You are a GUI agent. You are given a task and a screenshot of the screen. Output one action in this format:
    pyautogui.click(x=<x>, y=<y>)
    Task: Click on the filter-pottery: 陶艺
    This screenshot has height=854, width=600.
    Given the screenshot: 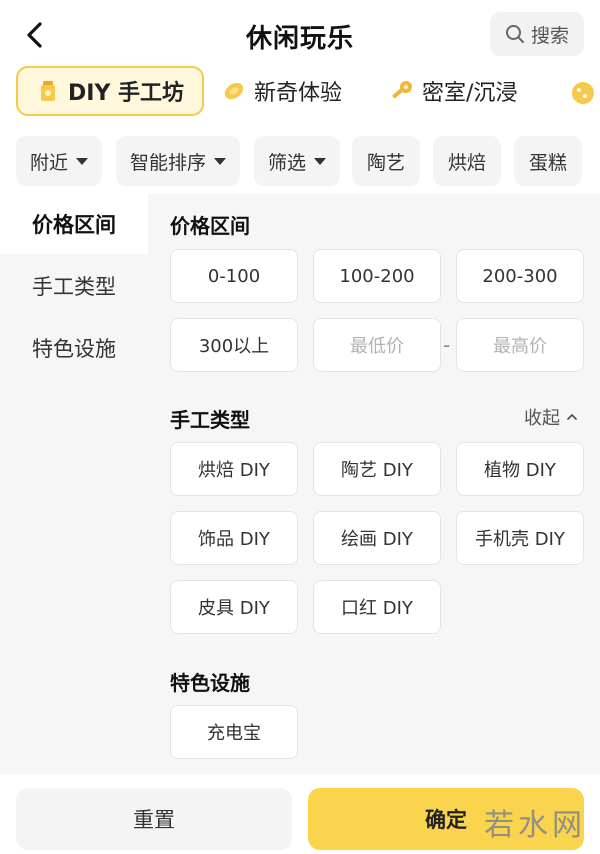 What is the action you would take?
    pyautogui.click(x=386, y=161)
    